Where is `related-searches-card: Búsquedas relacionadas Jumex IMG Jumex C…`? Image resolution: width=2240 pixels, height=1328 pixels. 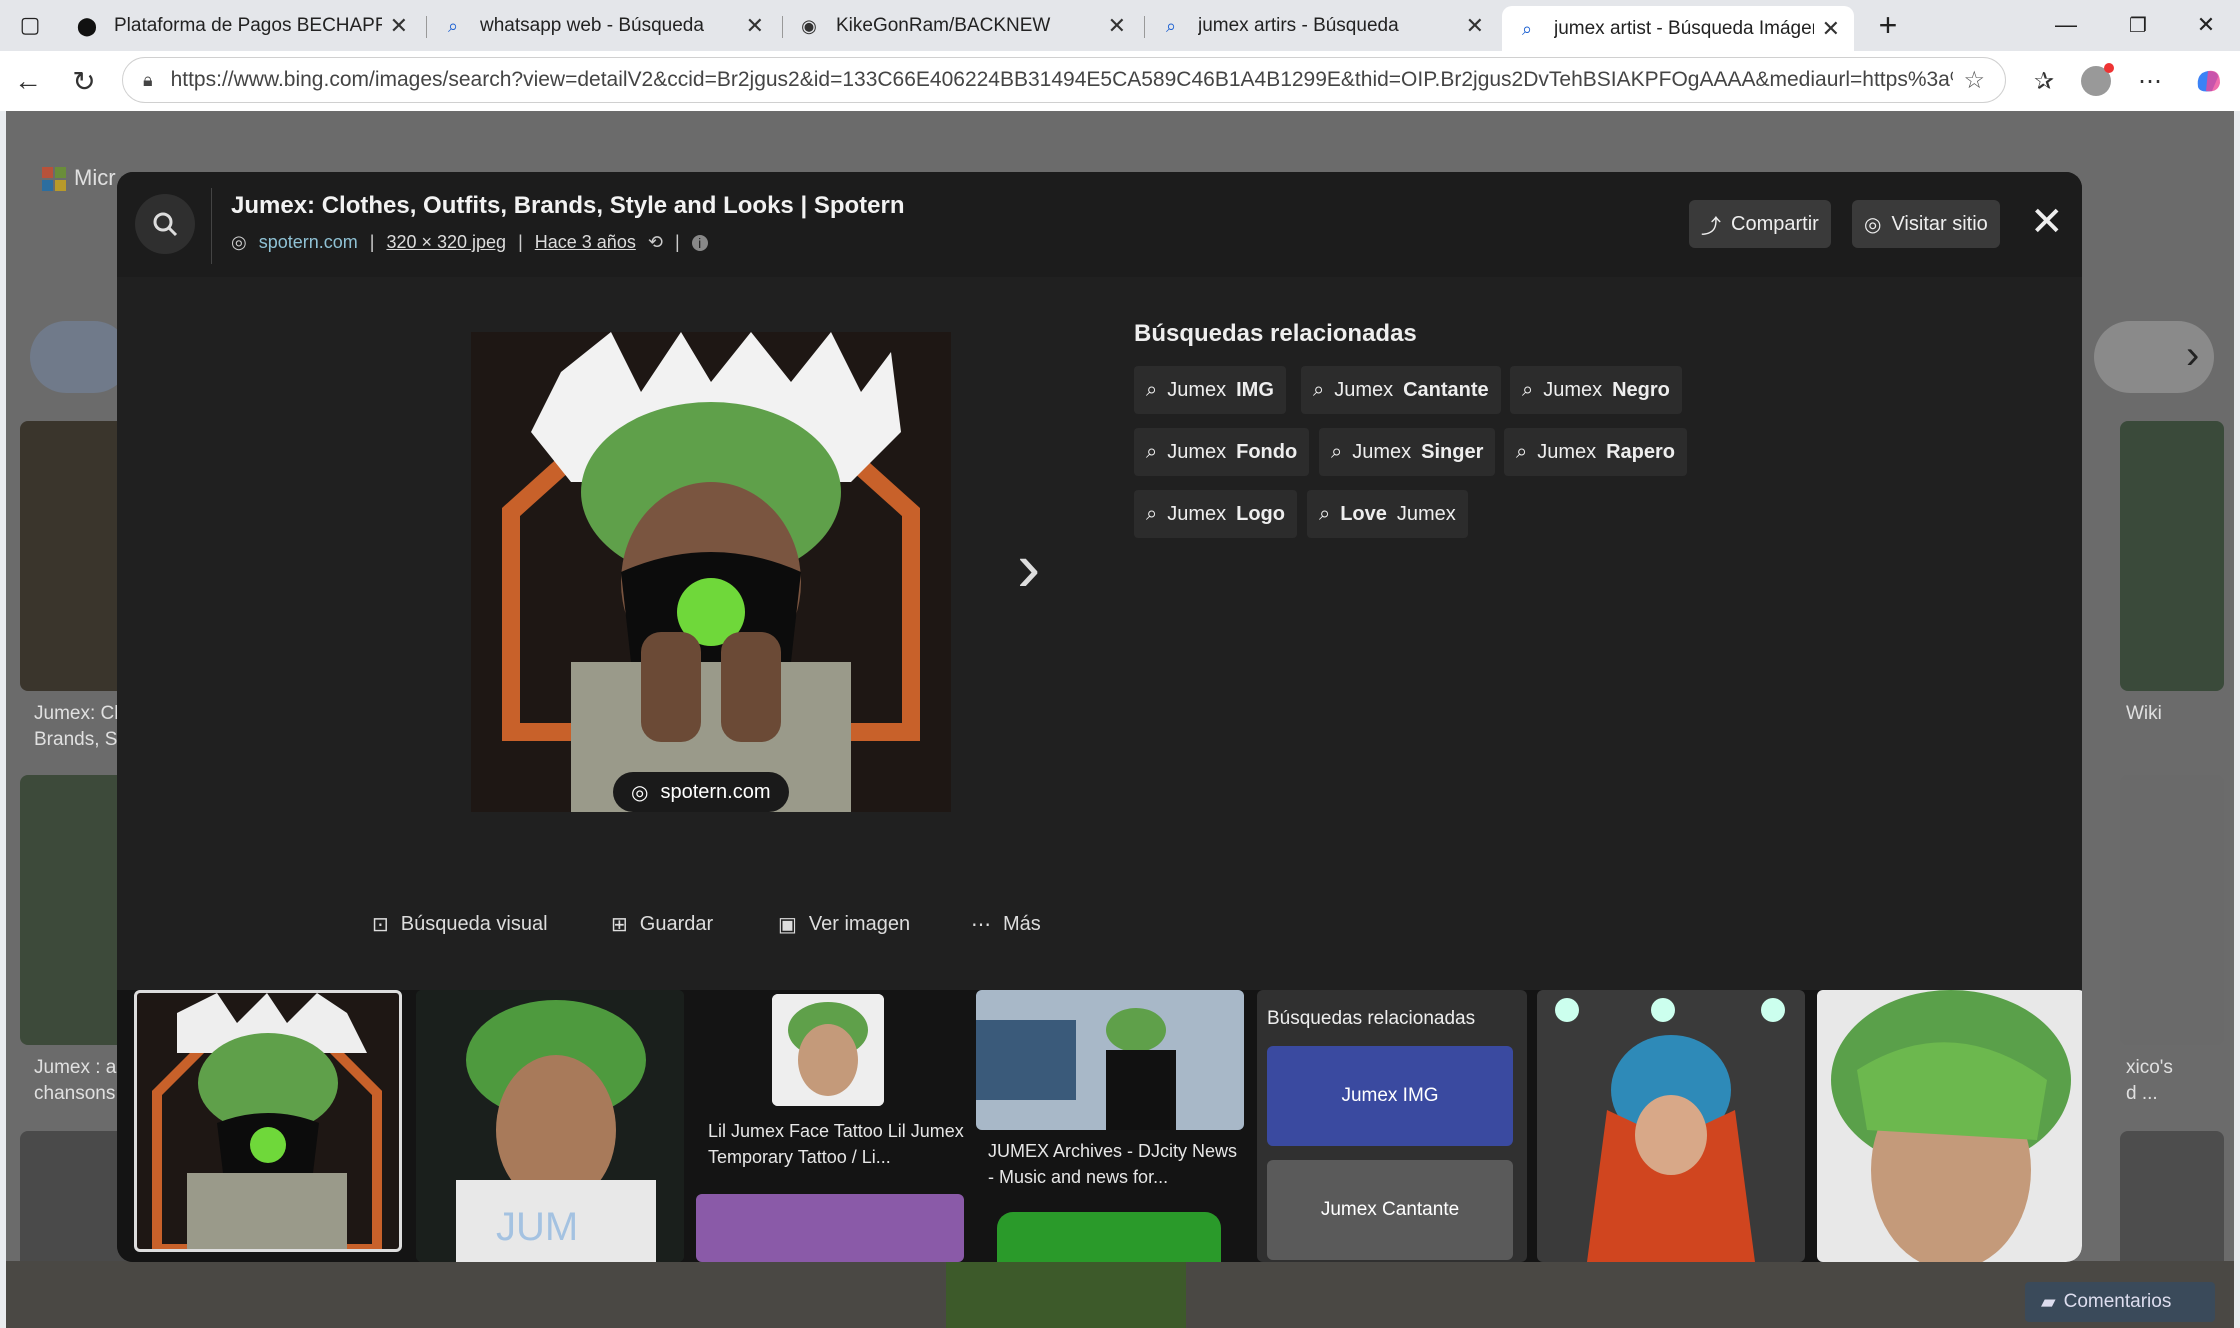
related-searches-card: Búsquedas relacionadas Jumex IMG Jumex C… is located at coordinates (1392, 1126).